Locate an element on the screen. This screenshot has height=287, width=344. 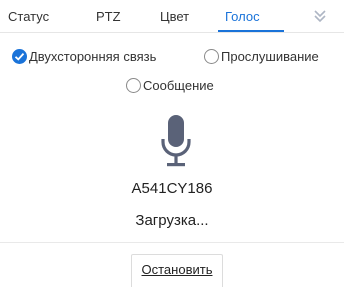
tab-bar: Статус PTZ Цвет Голос is located at coordinates (172, 16).